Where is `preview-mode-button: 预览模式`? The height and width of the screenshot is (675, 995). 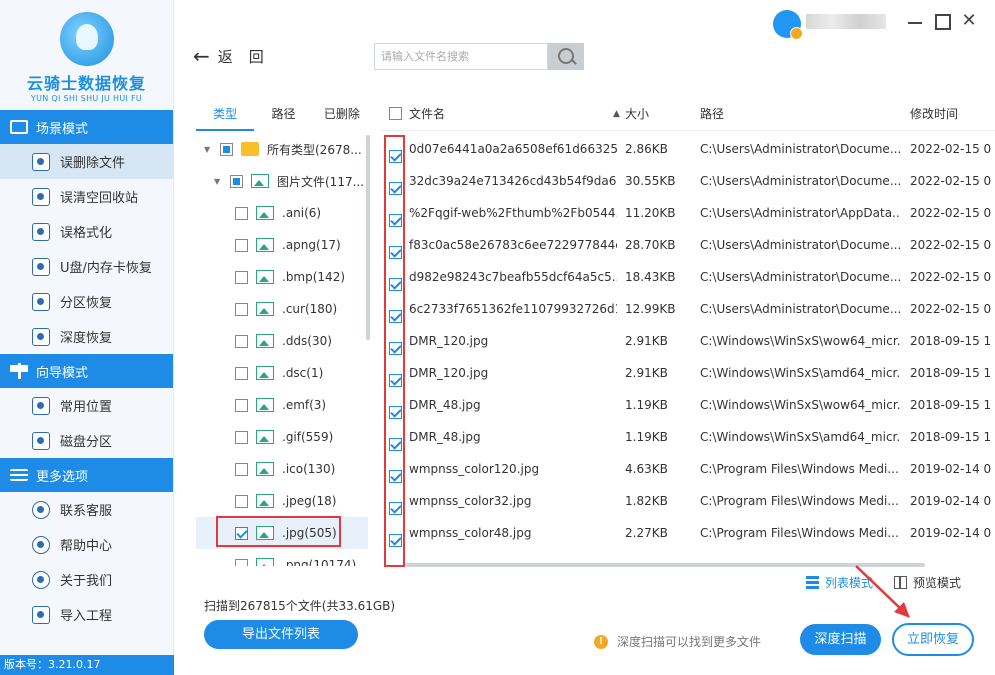
preview-mode-button: 预览模式 is located at coordinates (927, 582).